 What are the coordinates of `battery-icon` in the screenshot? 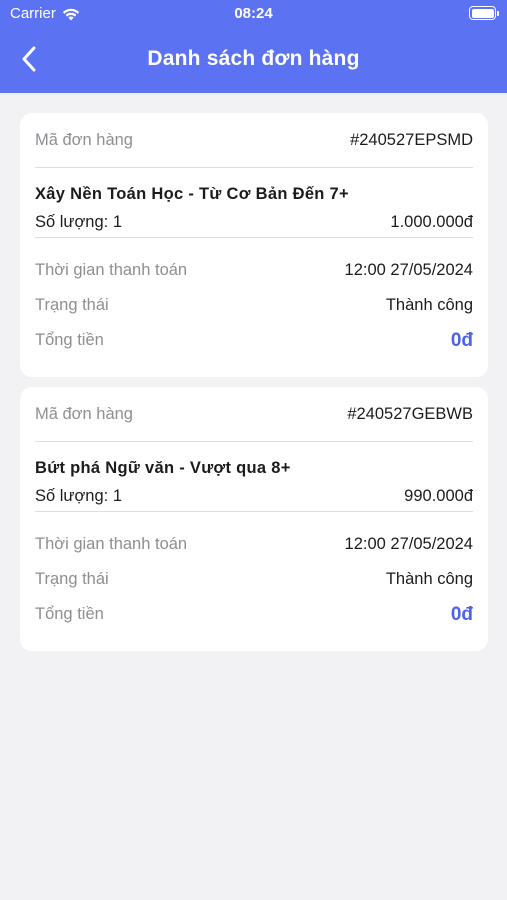 It's located at (484, 13).